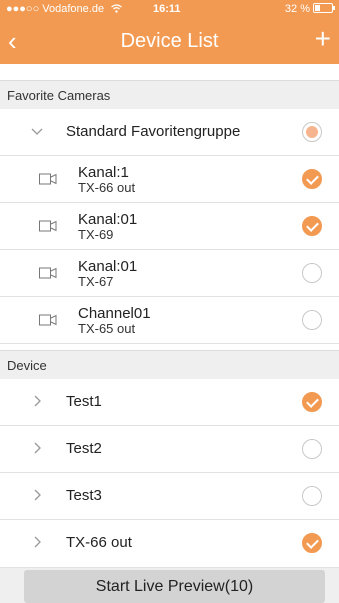  I want to click on chevron-down-icon, so click(37, 131).